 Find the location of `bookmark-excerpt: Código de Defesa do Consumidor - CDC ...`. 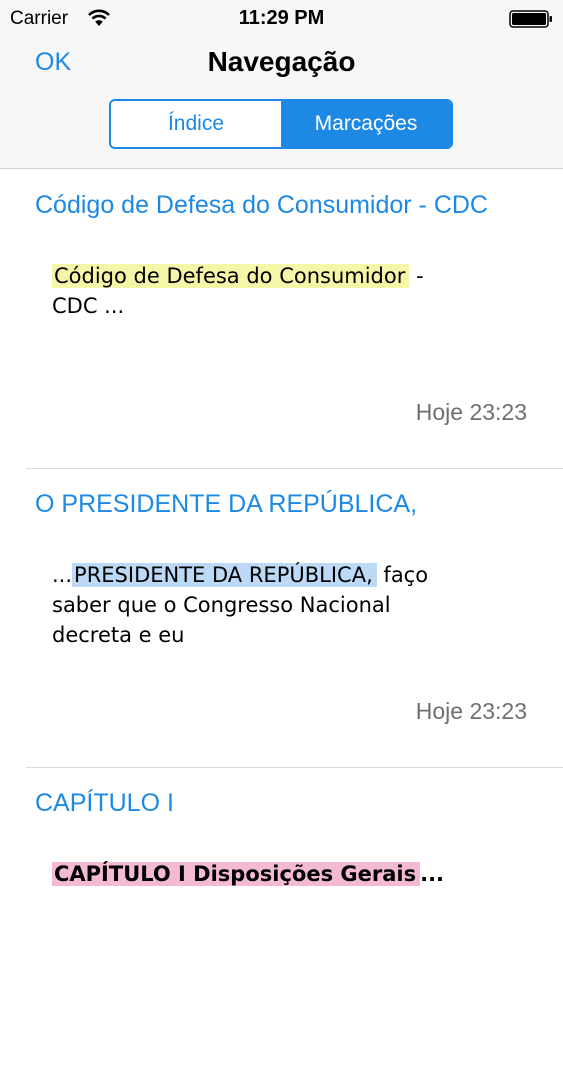

bookmark-excerpt: Código de Defesa do Consumidor - CDC ... is located at coordinates (252, 291).